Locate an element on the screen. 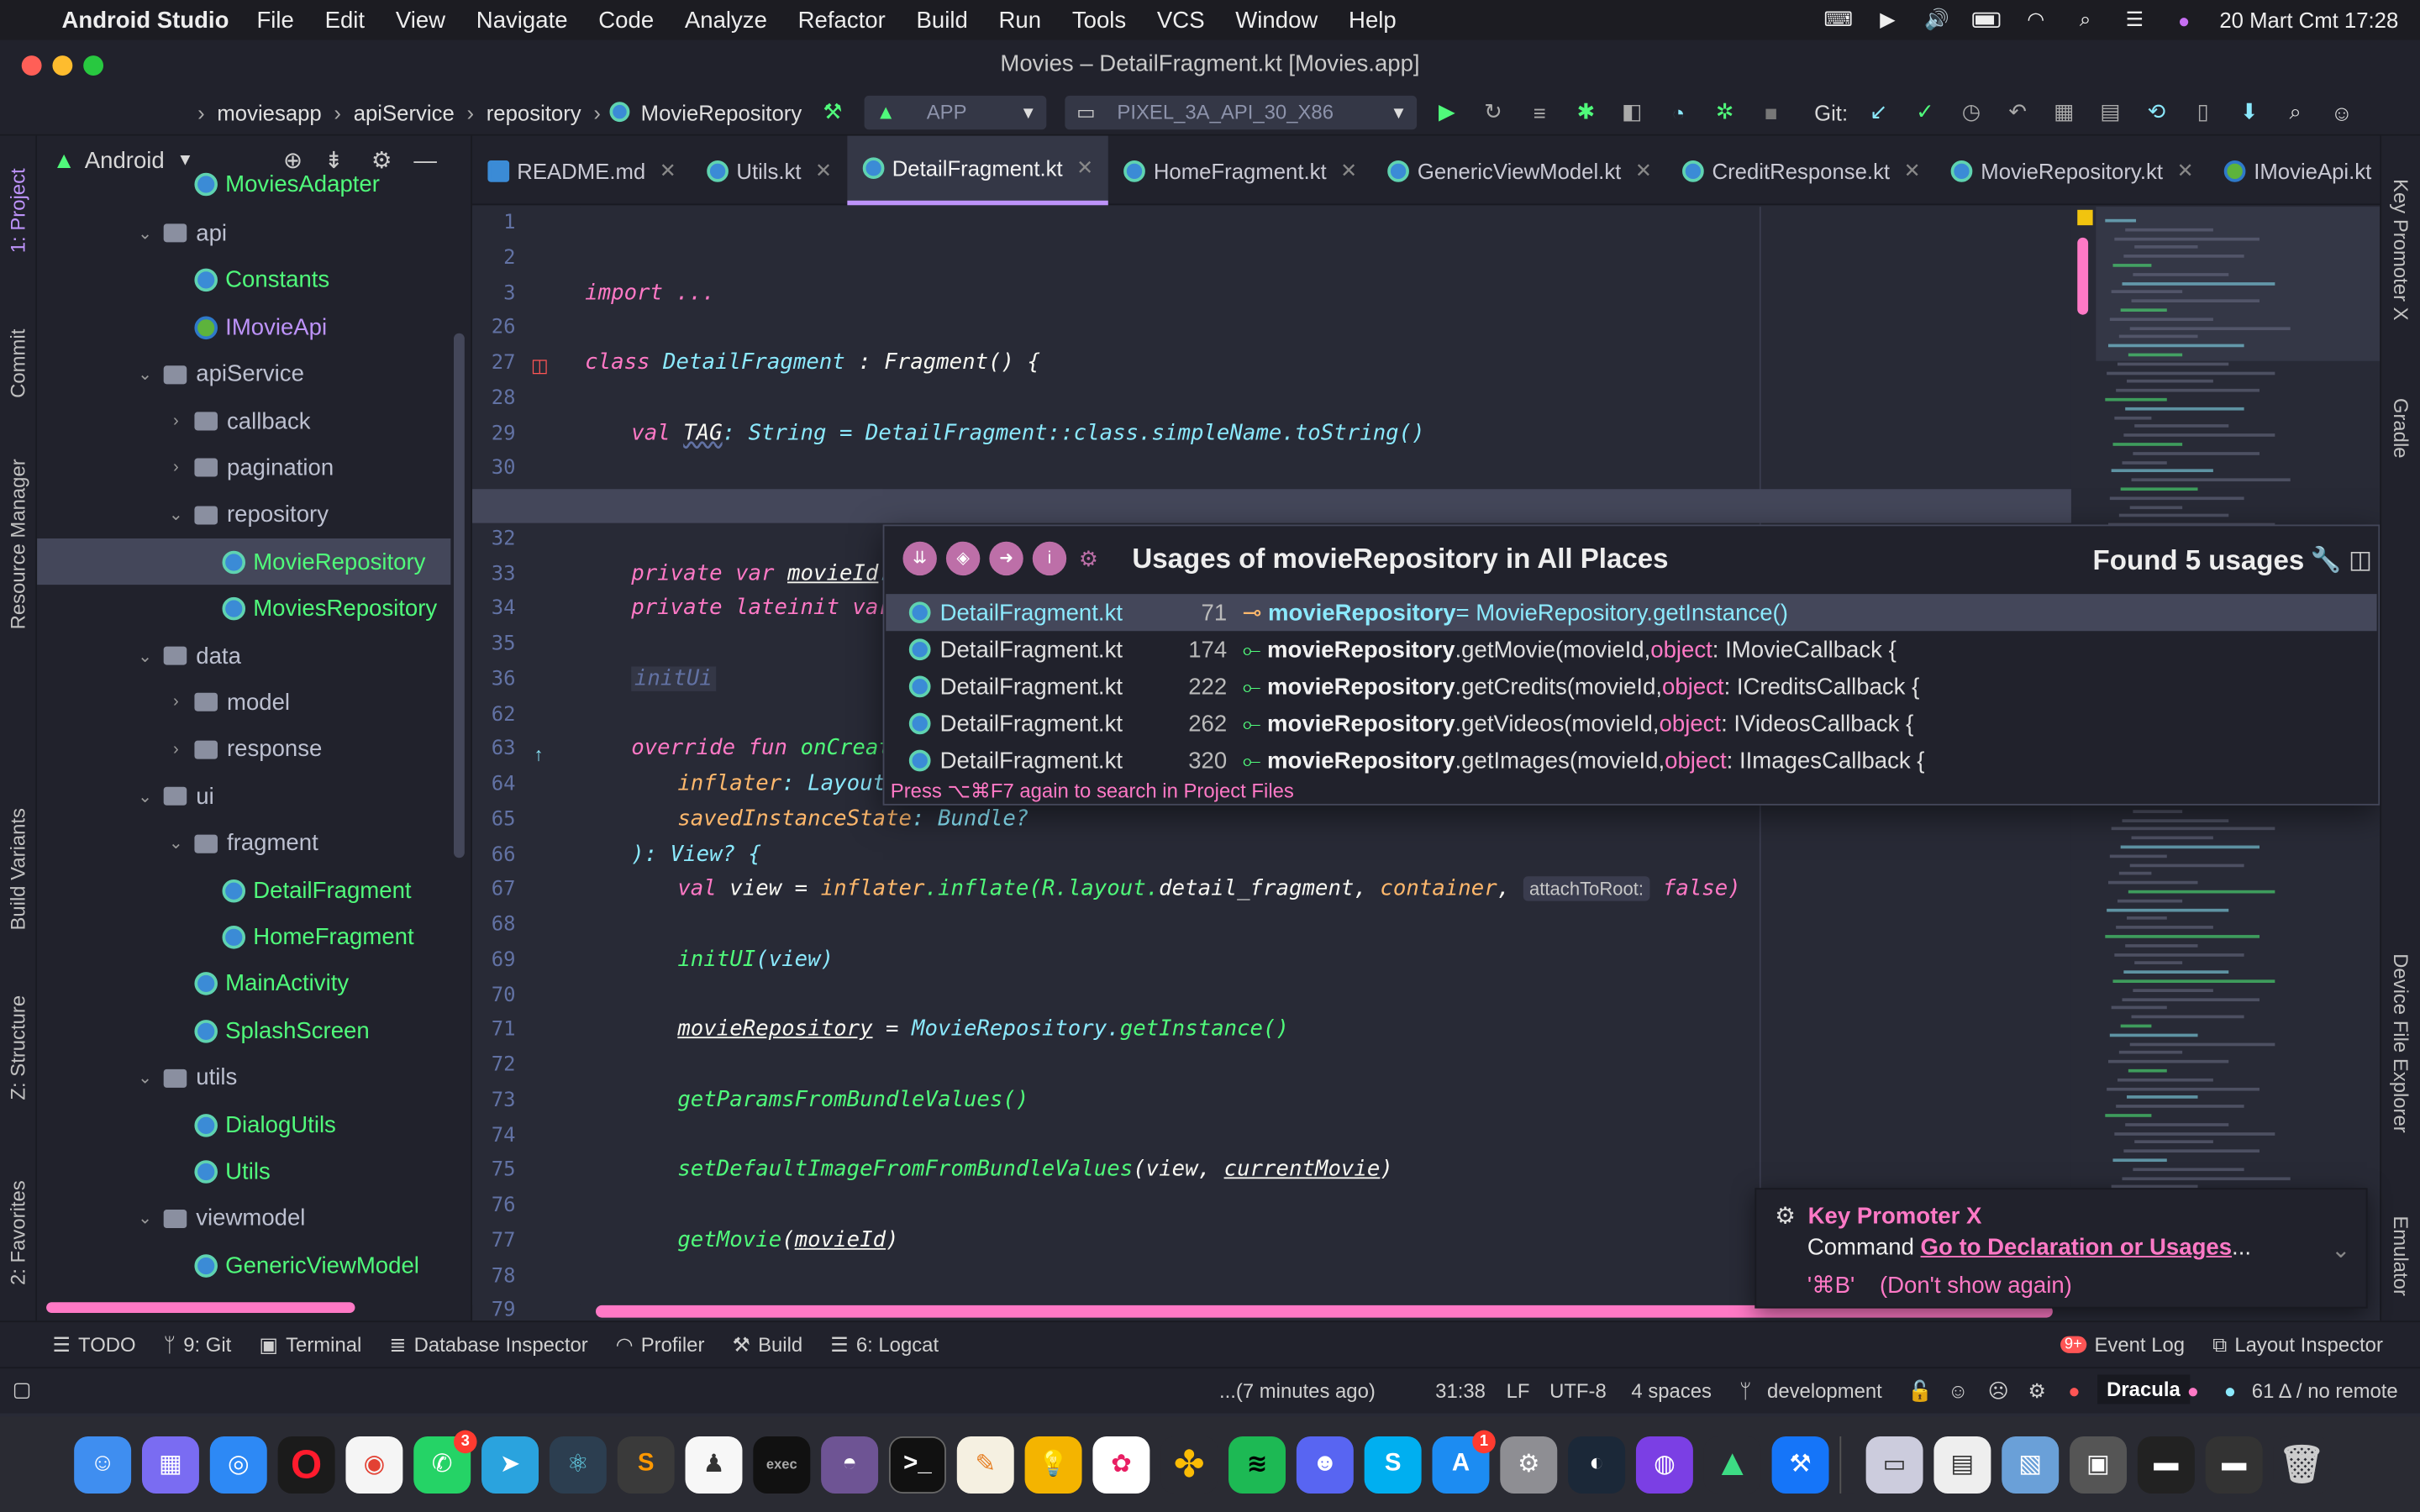 This screenshot has width=2420, height=1512. menu-code: Code is located at coordinates (626, 20).